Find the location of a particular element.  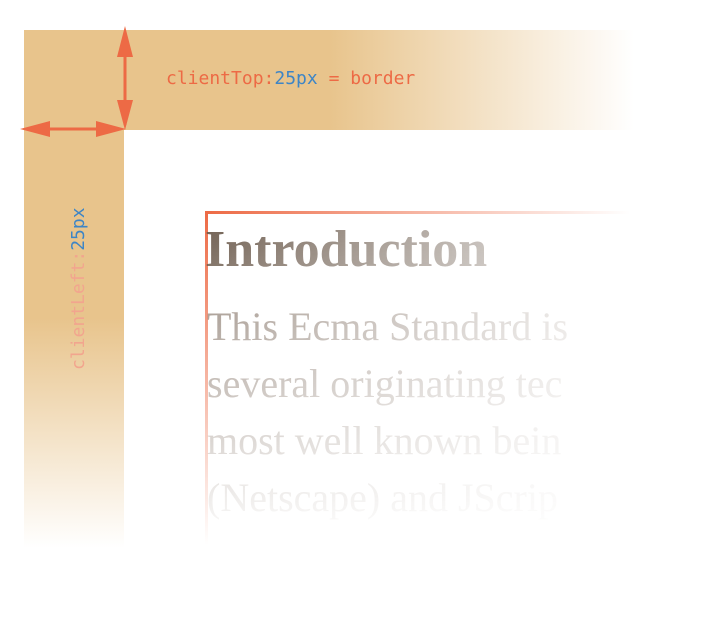

client-top-label: clientTop:25px = border is located at coordinates (290, 78).